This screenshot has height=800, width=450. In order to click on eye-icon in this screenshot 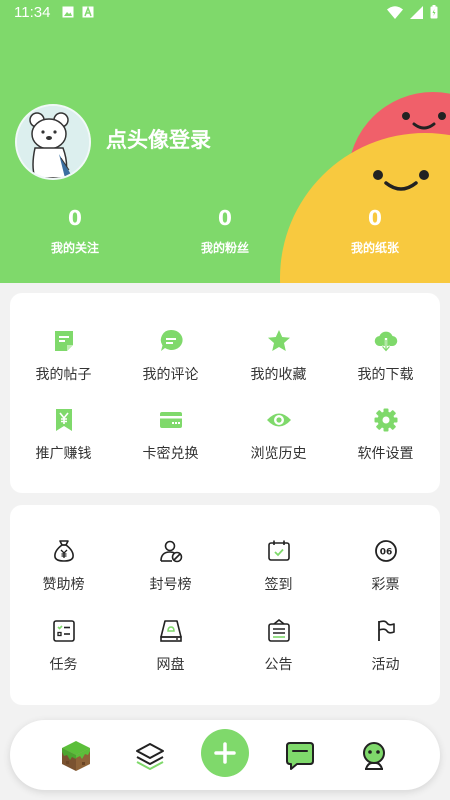, I will do `click(278, 420)`.